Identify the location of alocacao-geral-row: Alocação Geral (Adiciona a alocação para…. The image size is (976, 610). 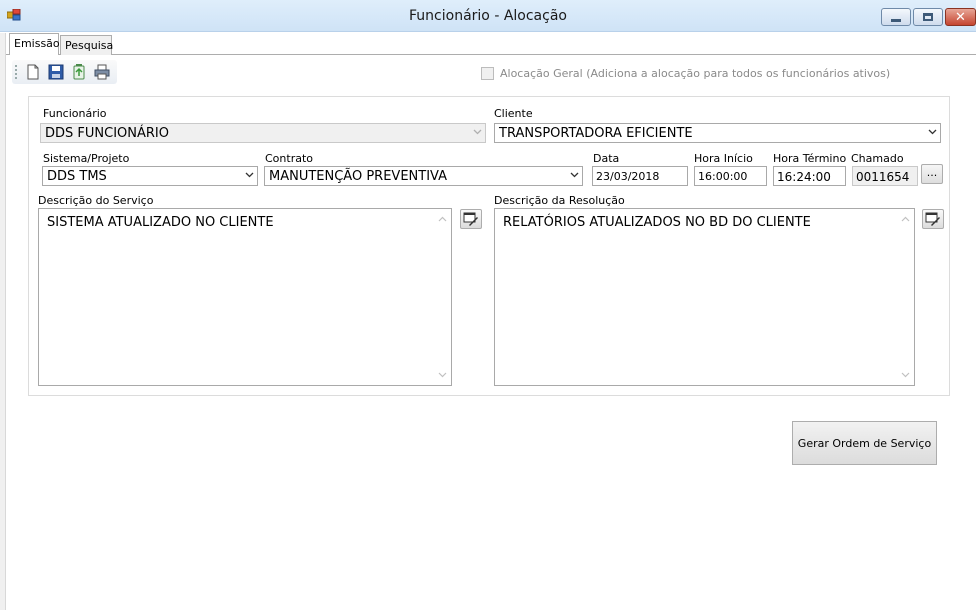
(685, 73).